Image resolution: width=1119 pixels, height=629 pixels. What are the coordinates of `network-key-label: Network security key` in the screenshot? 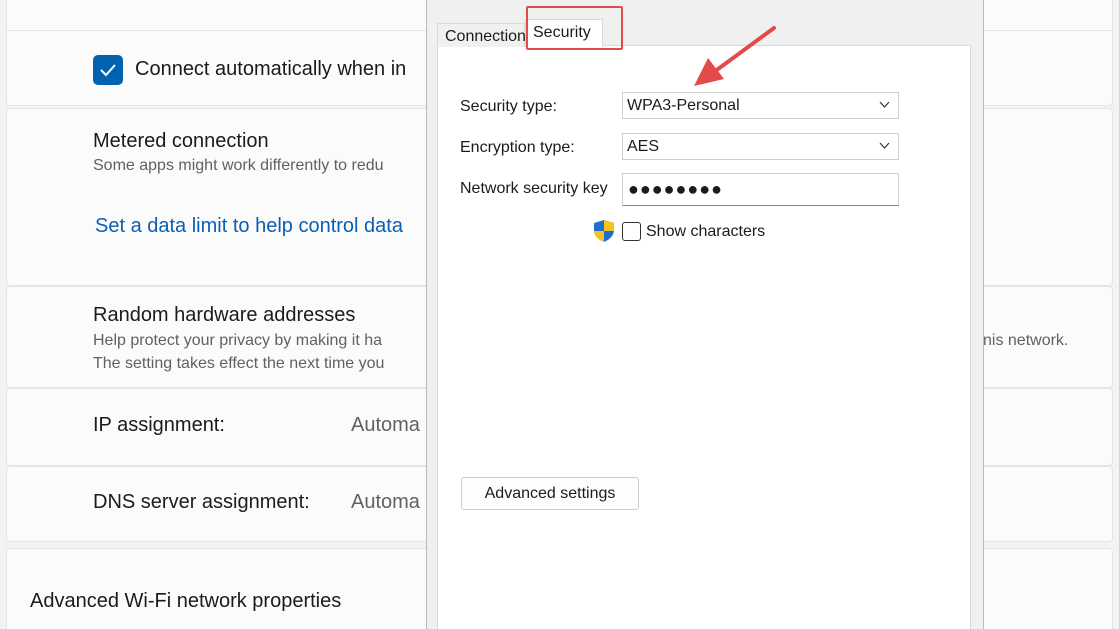 It's located at (534, 188).